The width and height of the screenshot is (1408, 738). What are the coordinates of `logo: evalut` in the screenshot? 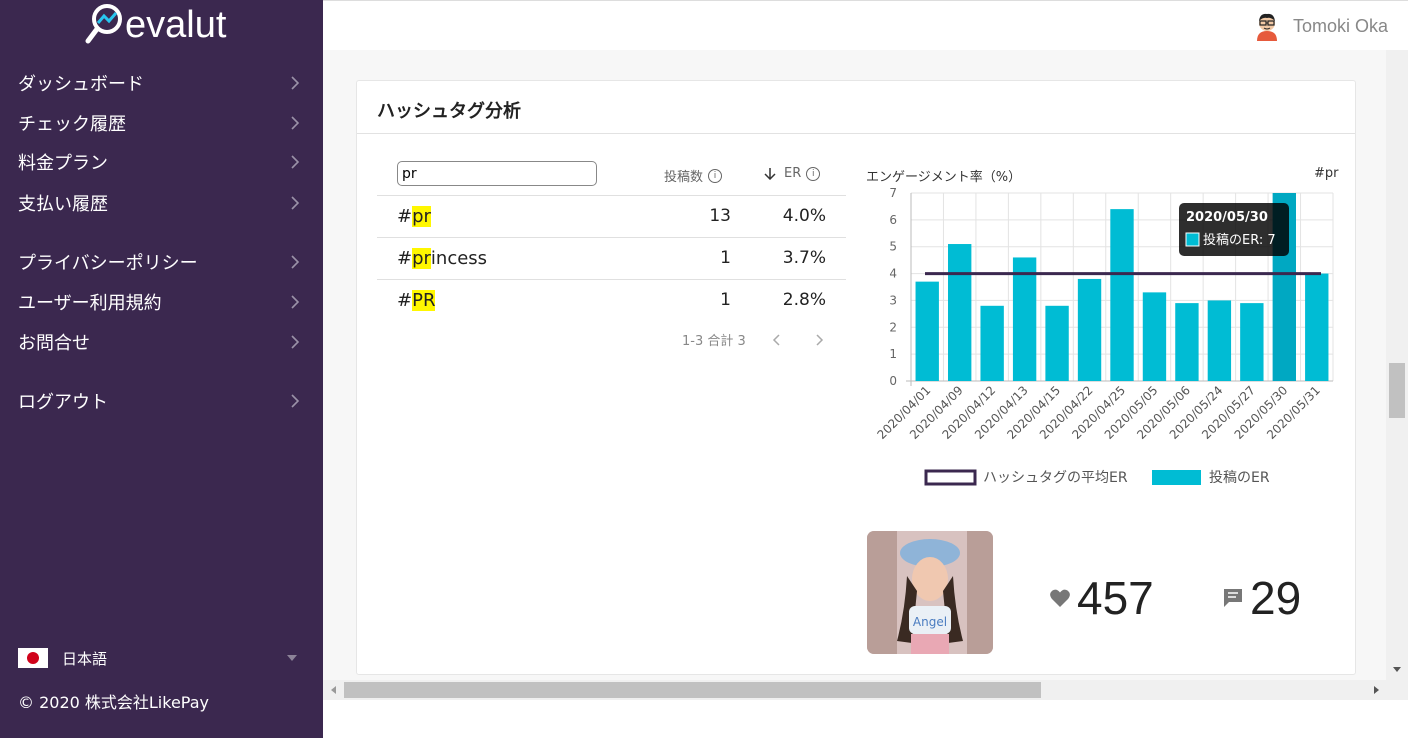 It's located at (155, 25).